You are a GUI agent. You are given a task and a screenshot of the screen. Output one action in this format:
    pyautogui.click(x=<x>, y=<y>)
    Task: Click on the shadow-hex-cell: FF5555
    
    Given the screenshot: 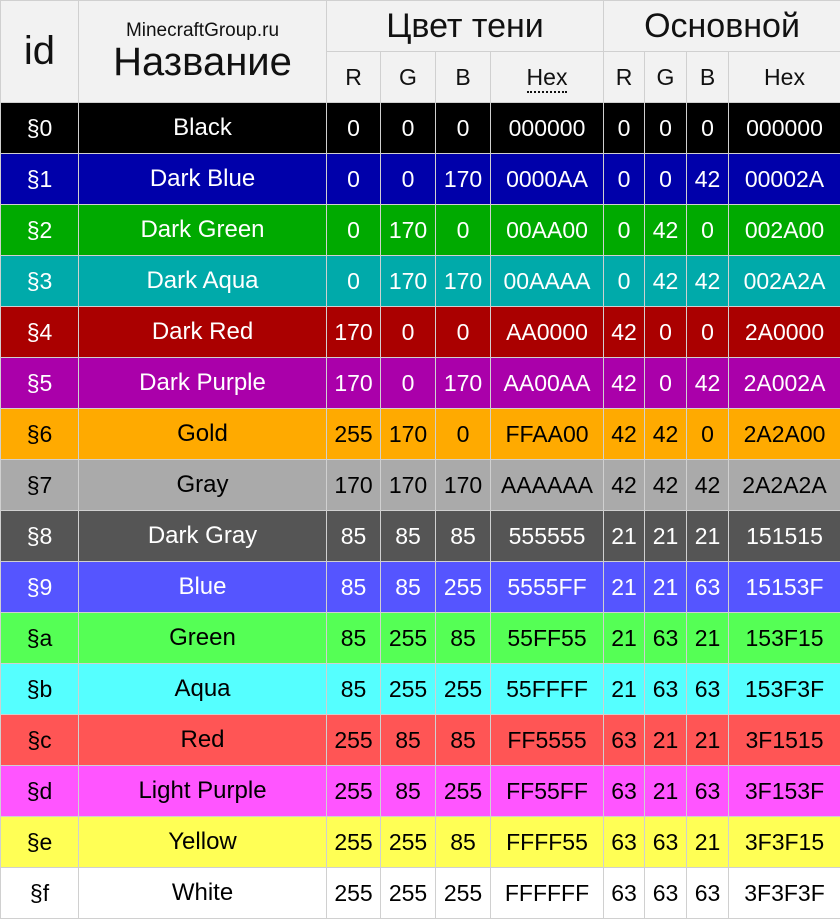 What is the action you would take?
    pyautogui.click(x=547, y=740)
    